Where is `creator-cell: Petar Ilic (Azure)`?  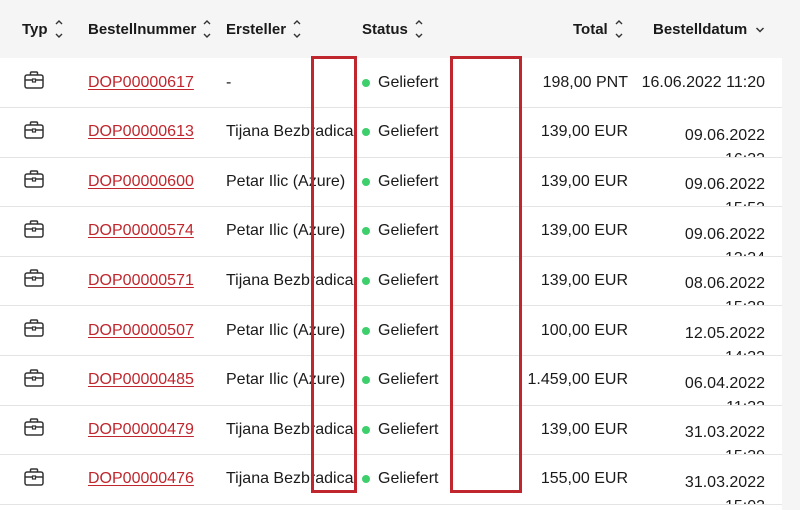 creator-cell: Petar Ilic (Azure) is located at coordinates (290, 181).